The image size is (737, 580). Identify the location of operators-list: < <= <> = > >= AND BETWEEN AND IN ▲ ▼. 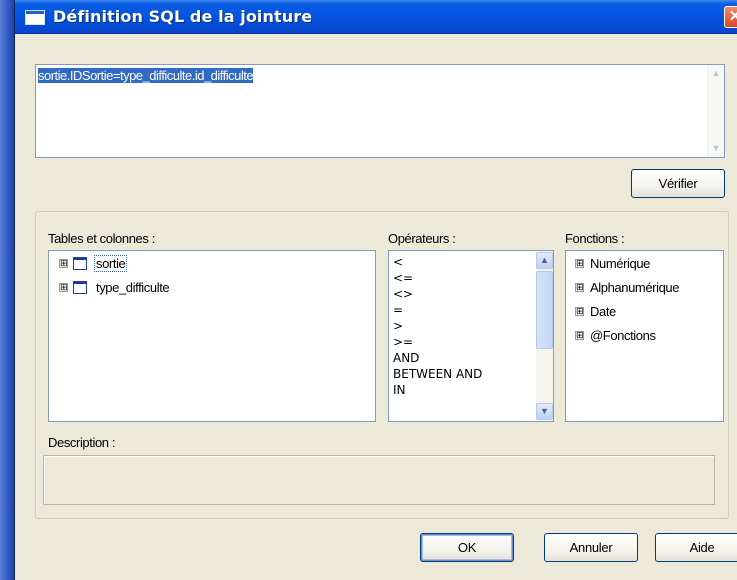
(471, 336).